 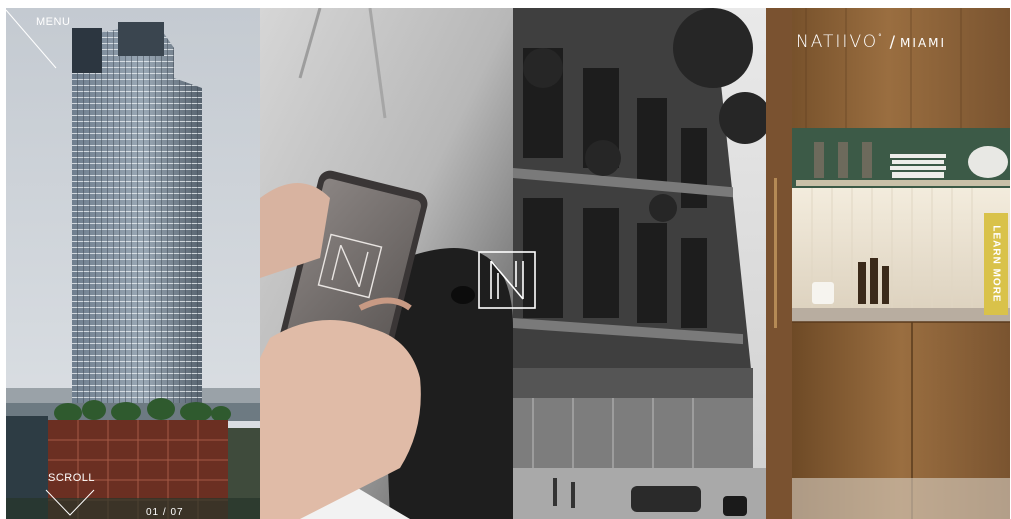 I want to click on learn-more-label: LEARN MORE, so click(x=996, y=264).